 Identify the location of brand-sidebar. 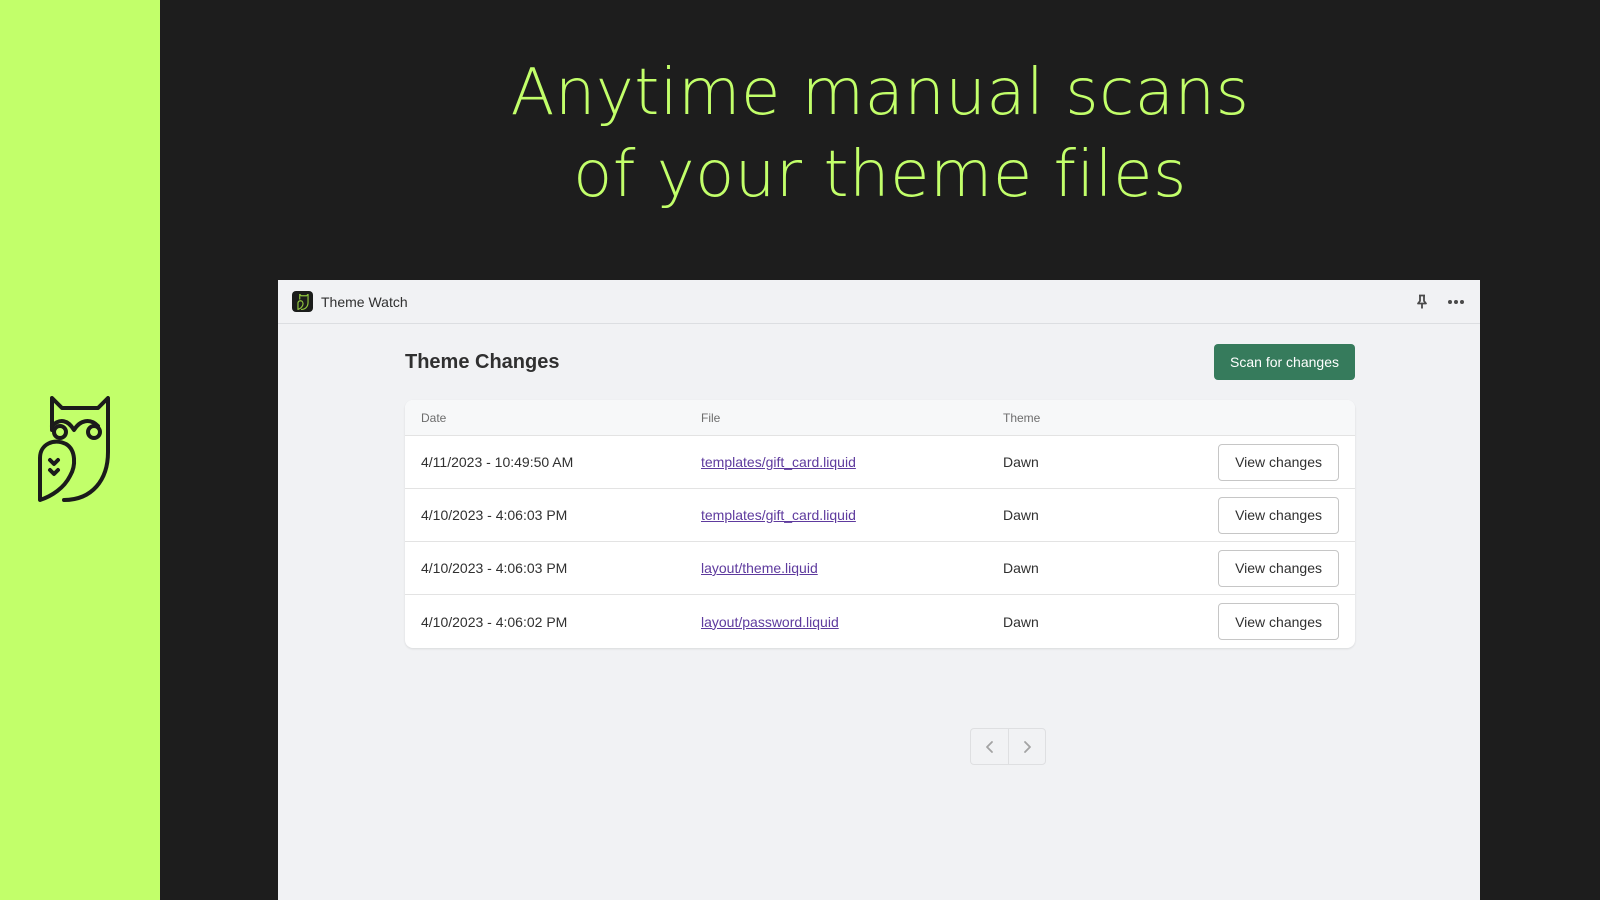
(80, 450).